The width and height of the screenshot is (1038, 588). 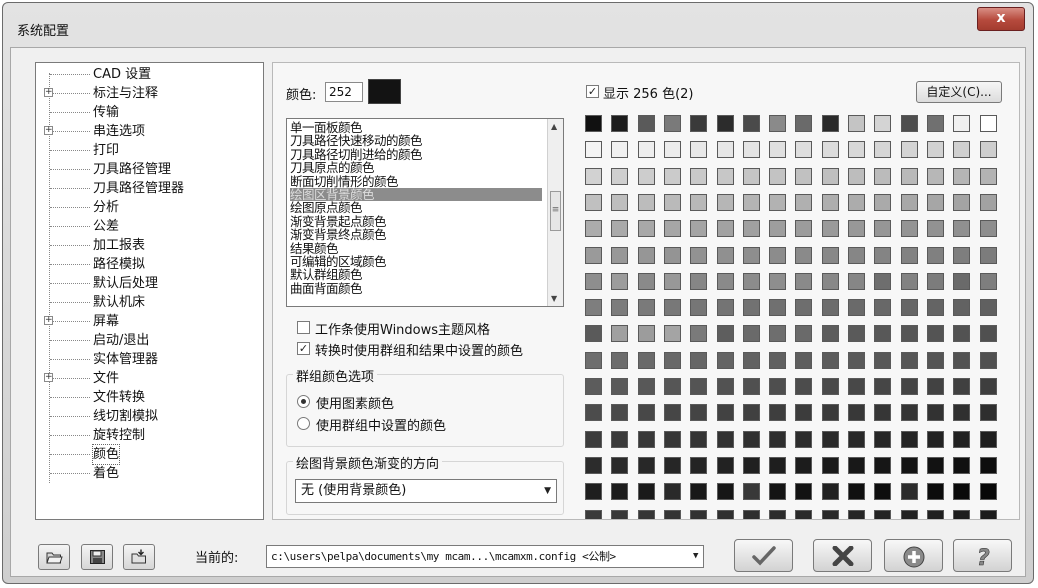 What do you see at coordinates (303, 348) in the screenshot?
I see `group-colors-checkbox: ✓` at bounding box center [303, 348].